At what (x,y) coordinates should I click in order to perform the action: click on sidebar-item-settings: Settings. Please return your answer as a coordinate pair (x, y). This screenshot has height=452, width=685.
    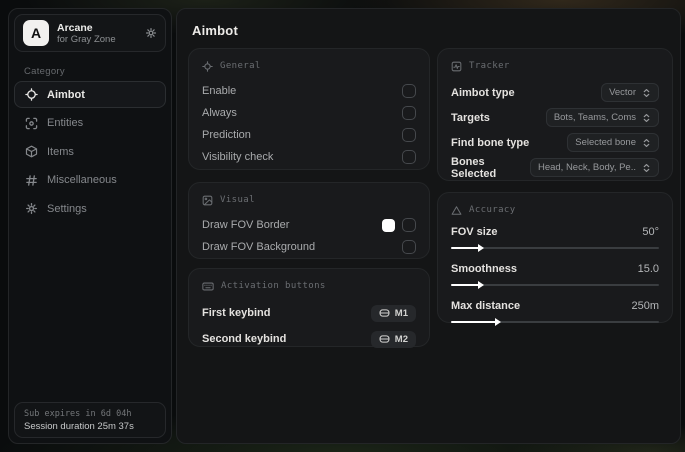
    Looking at the image, I should click on (90, 208).